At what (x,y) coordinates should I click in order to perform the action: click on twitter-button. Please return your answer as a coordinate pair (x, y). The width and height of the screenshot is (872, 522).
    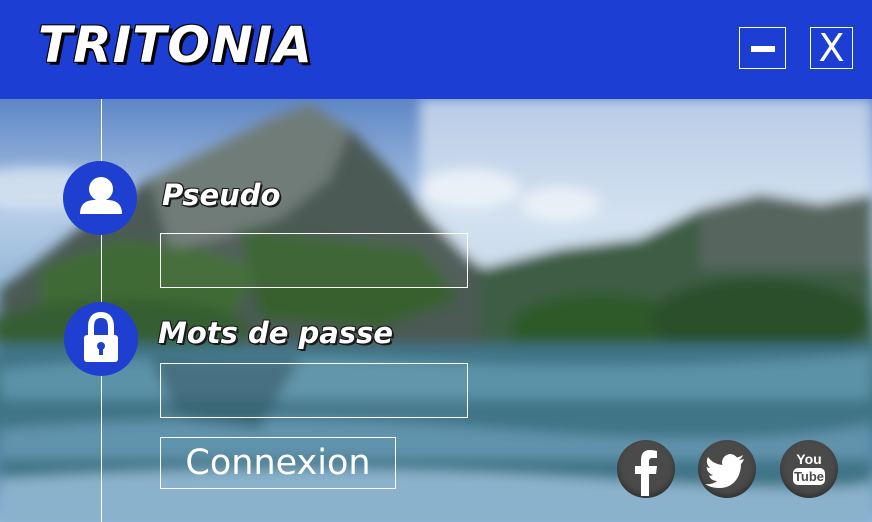
    Looking at the image, I should click on (727, 469).